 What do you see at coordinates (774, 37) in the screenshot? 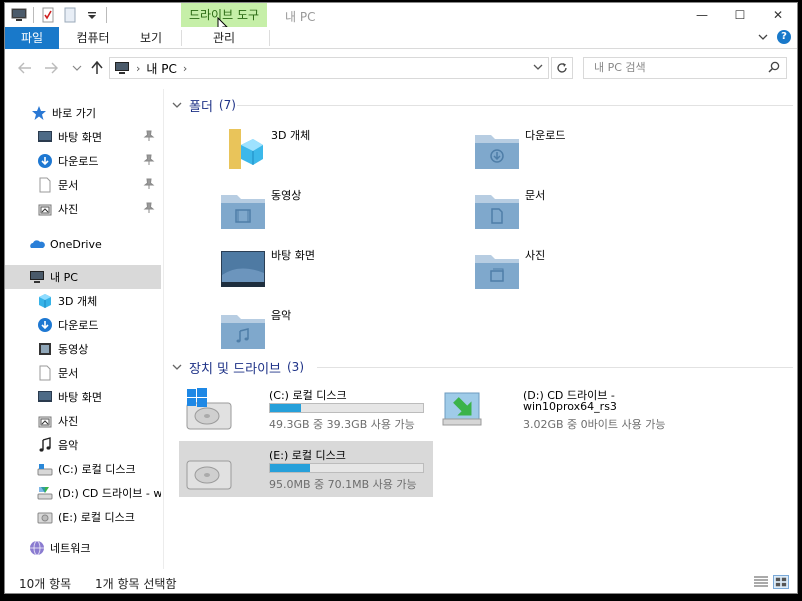
I see `ribbon-controls: ?` at bounding box center [774, 37].